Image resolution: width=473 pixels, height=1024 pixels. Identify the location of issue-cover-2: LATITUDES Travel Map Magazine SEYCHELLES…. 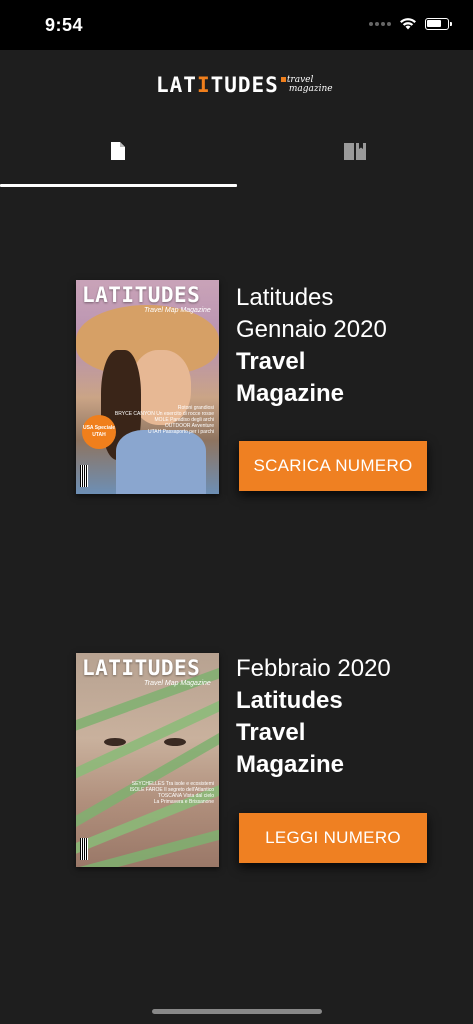
(147, 760).